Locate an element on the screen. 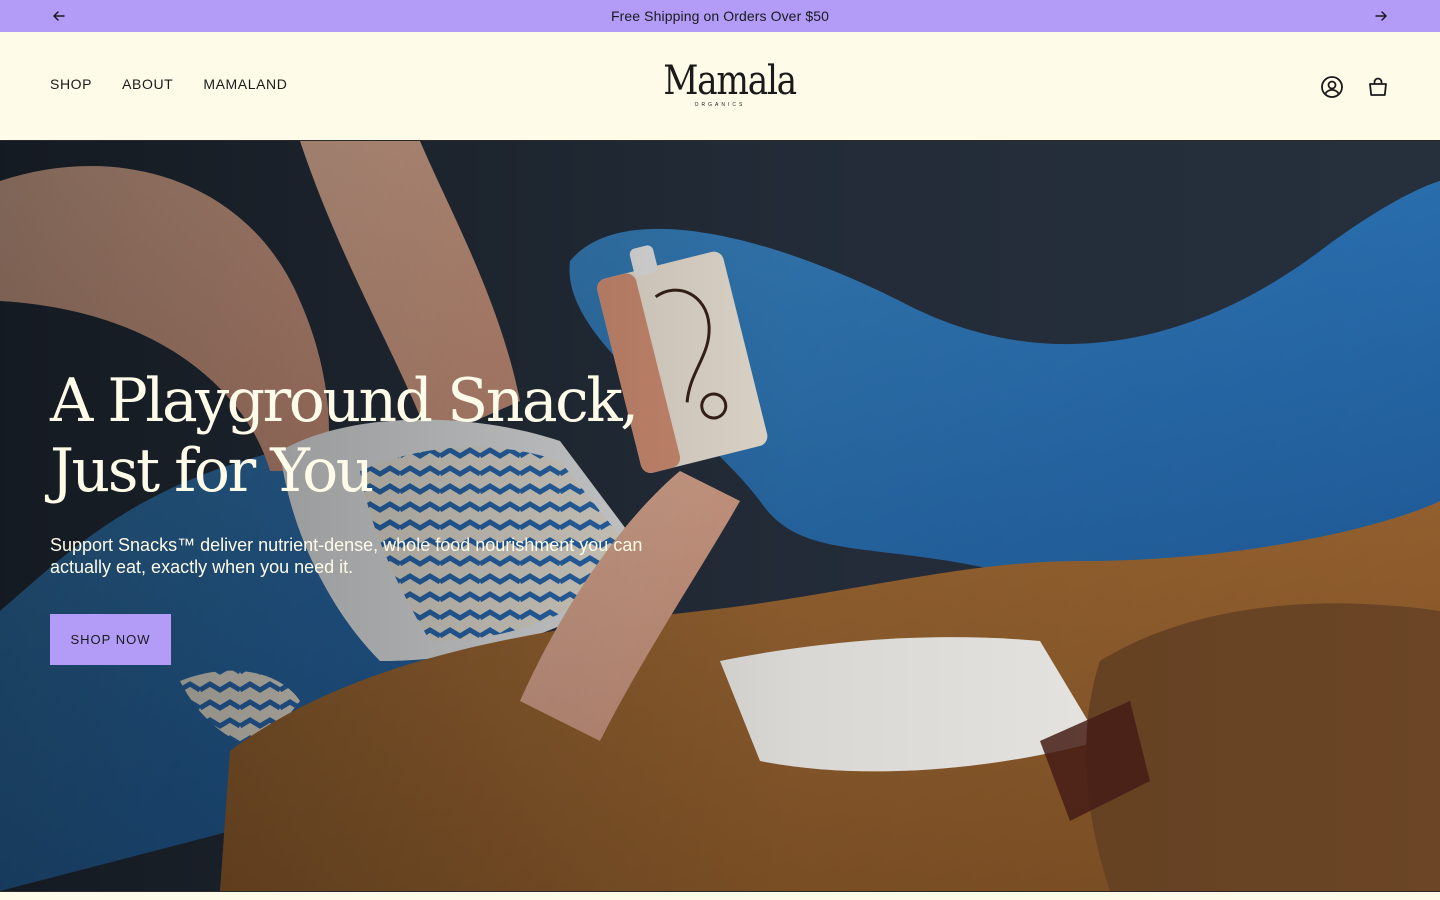 This screenshot has height=900, width=1440. site-header: SHOP ABOUT MAMALAND Mamala ORGANICS is located at coordinates (720, 86).